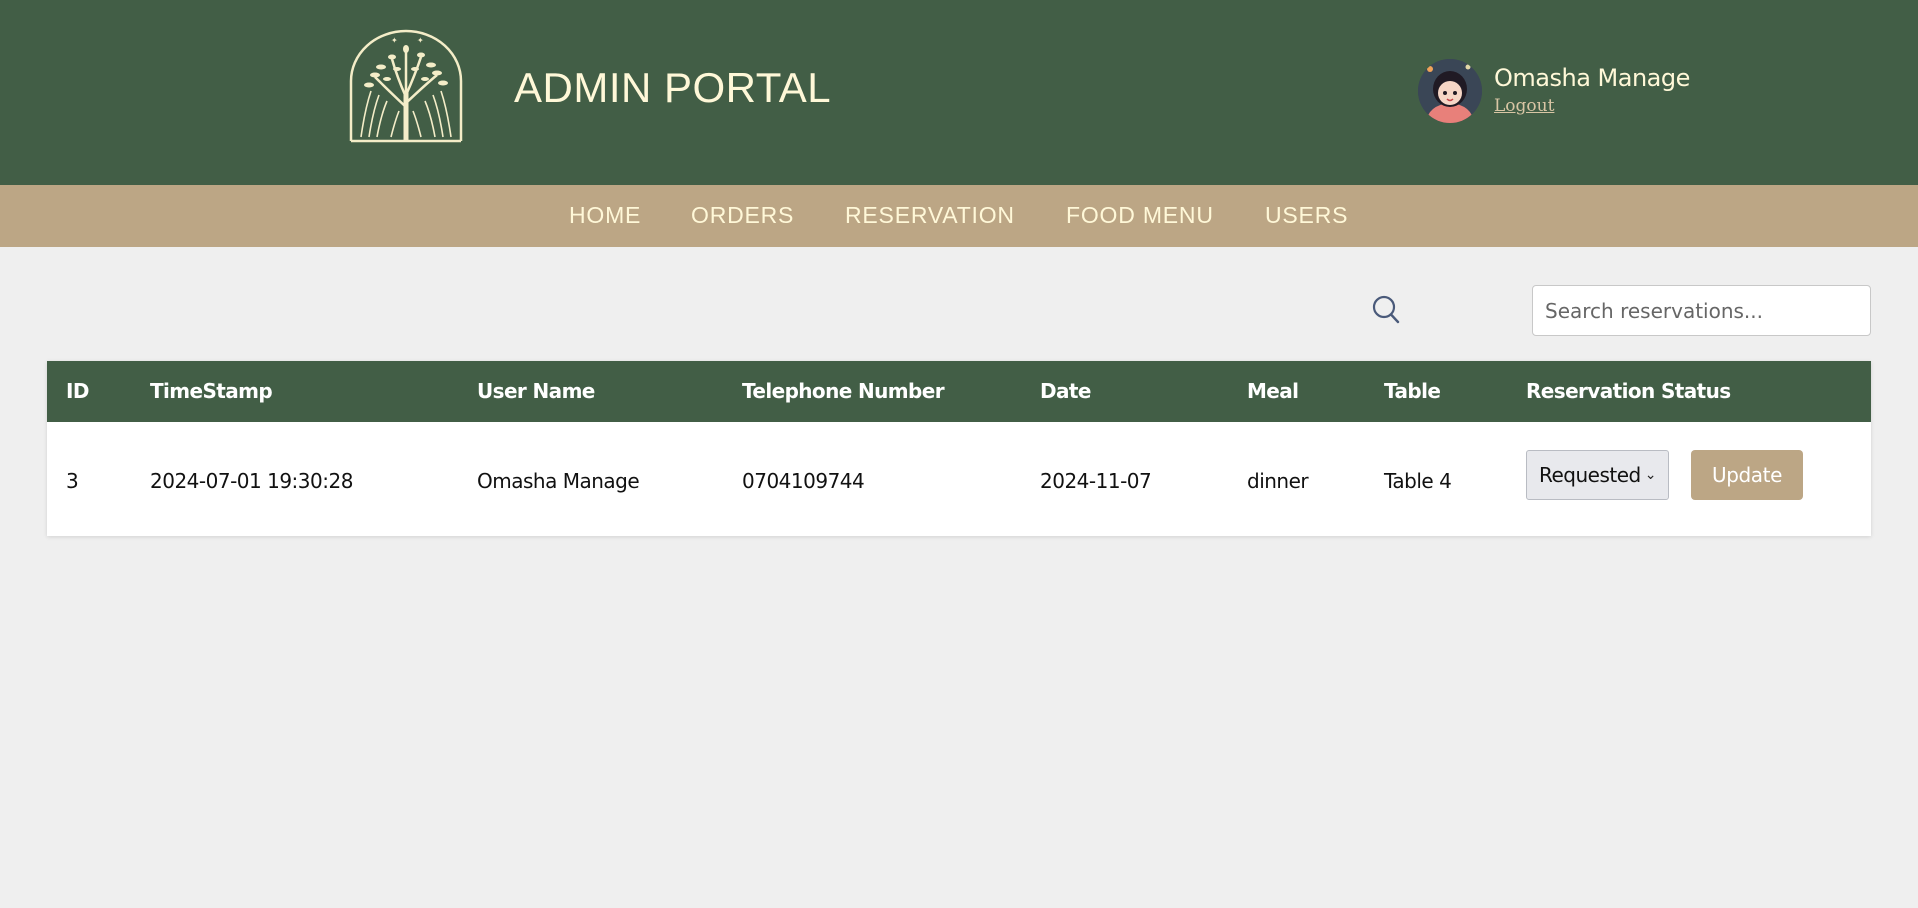 The height and width of the screenshot is (908, 1918). I want to click on nav-item-reservation: RESERVATION, so click(930, 215).